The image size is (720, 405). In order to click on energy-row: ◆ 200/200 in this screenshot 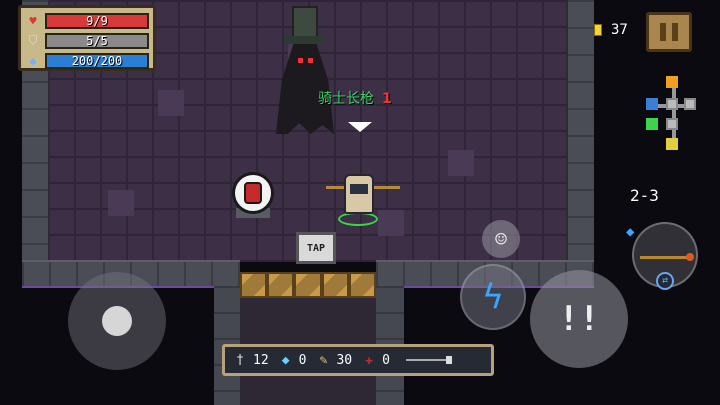, I will do `click(87, 60)`.